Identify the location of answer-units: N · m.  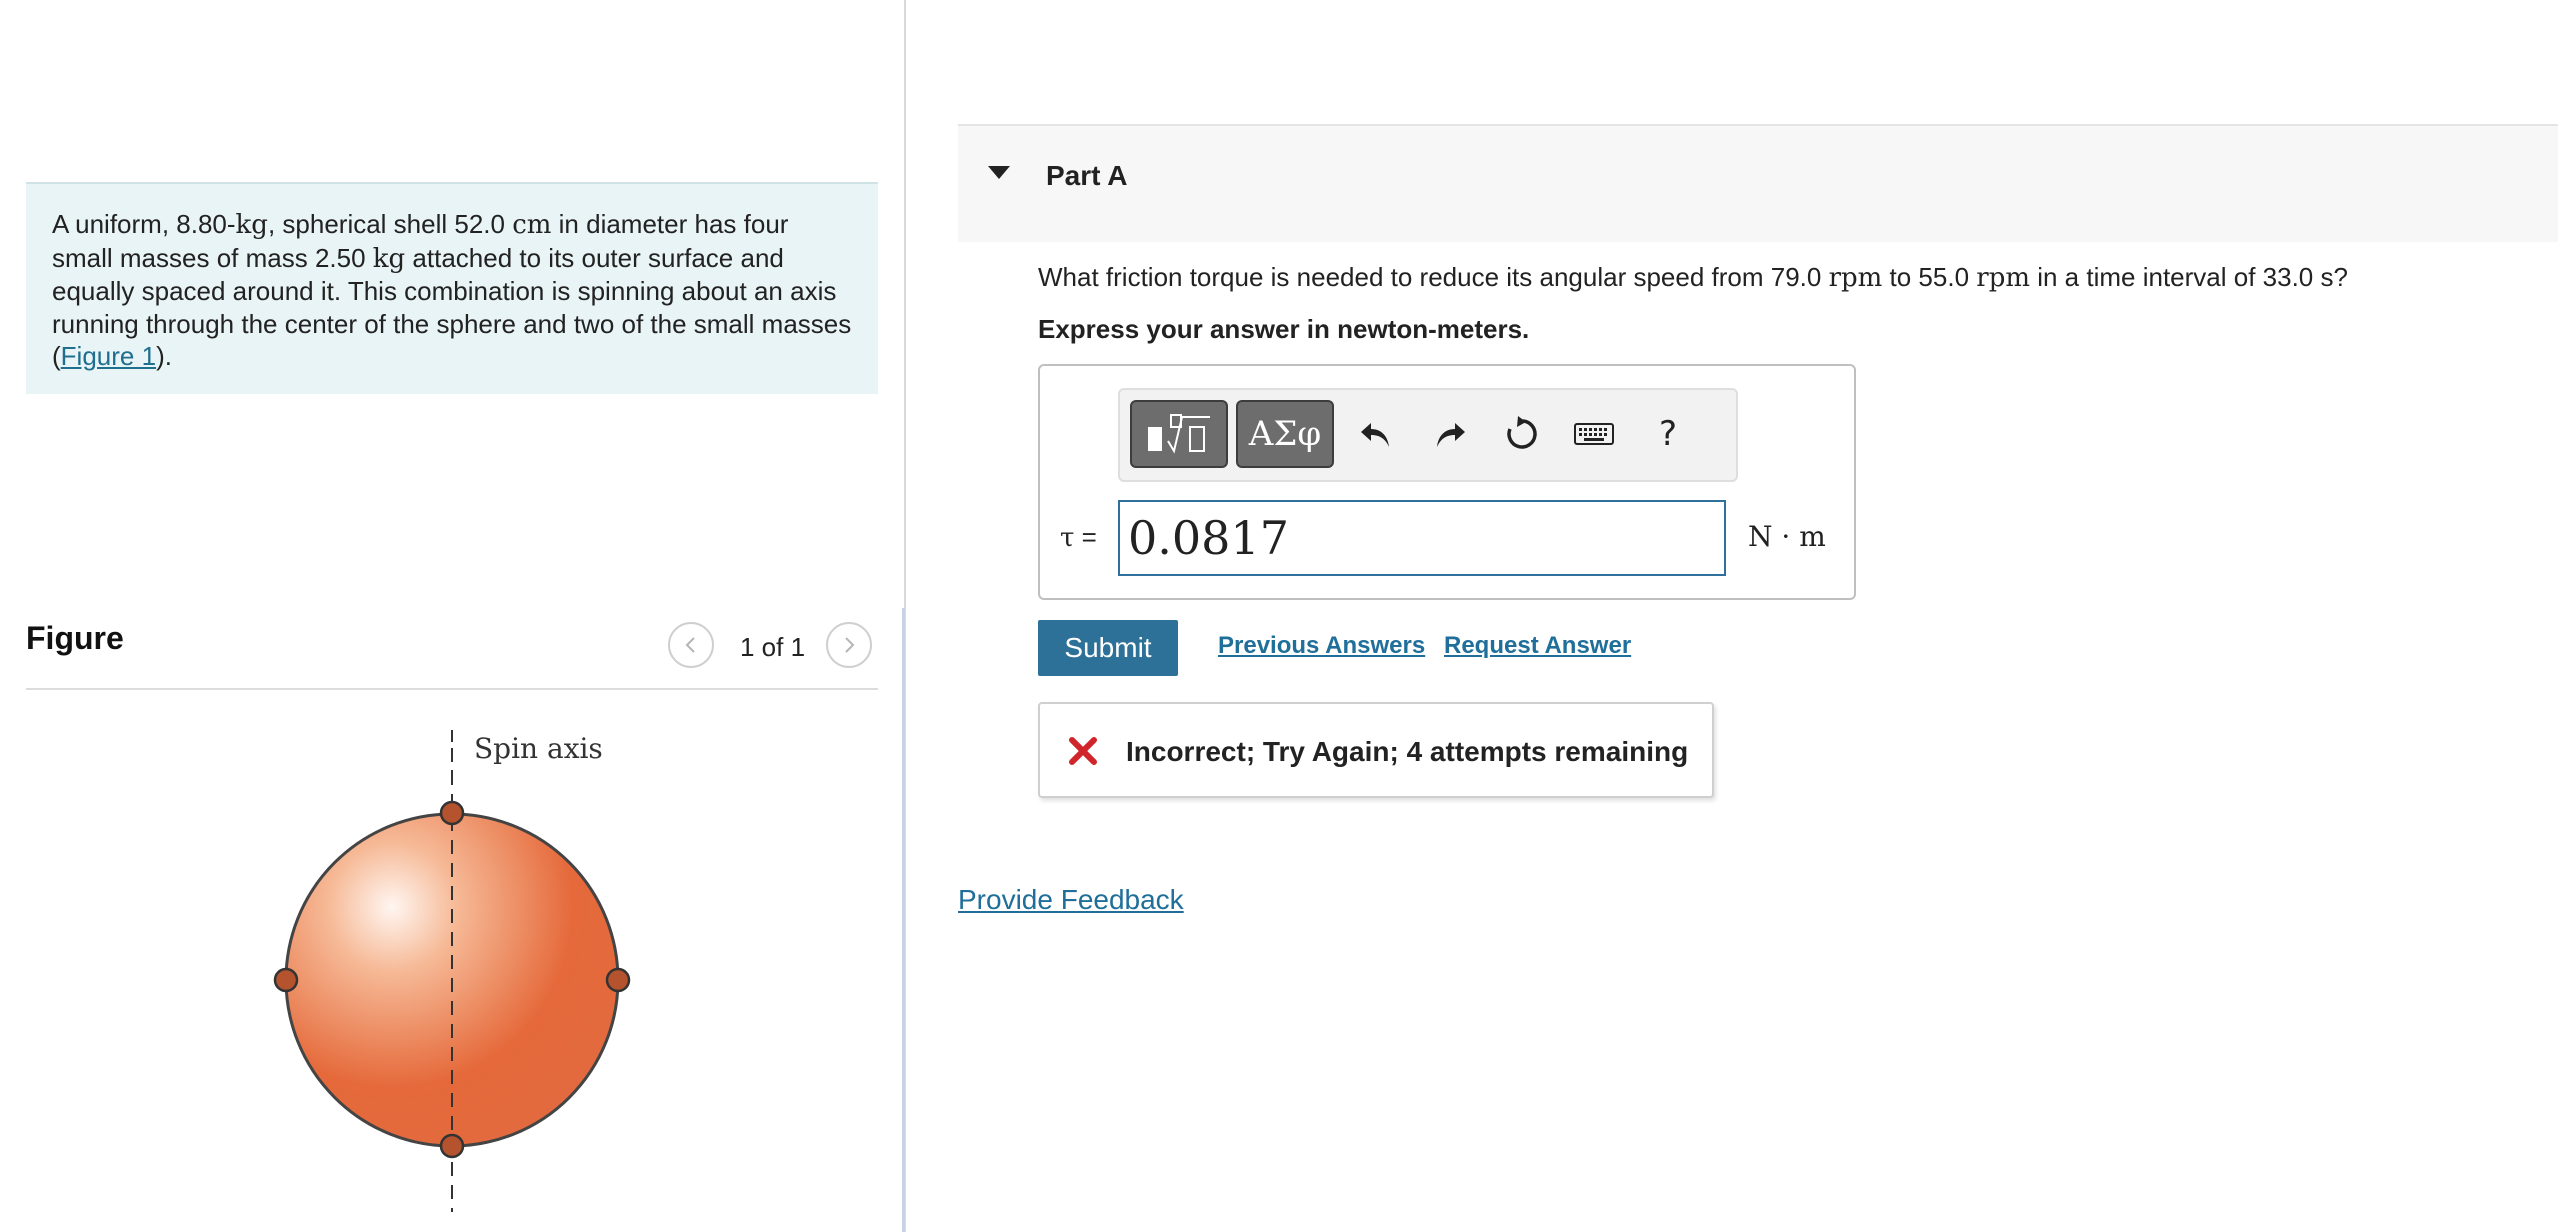
(1787, 536).